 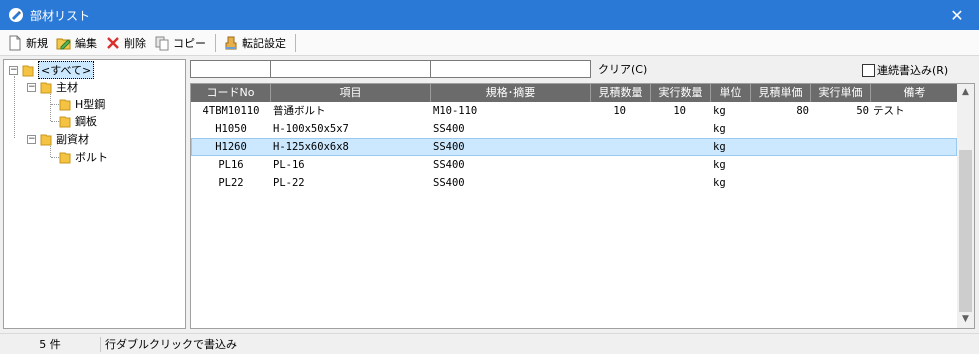 I want to click on column-header: 見積単価, so click(x=781, y=93).